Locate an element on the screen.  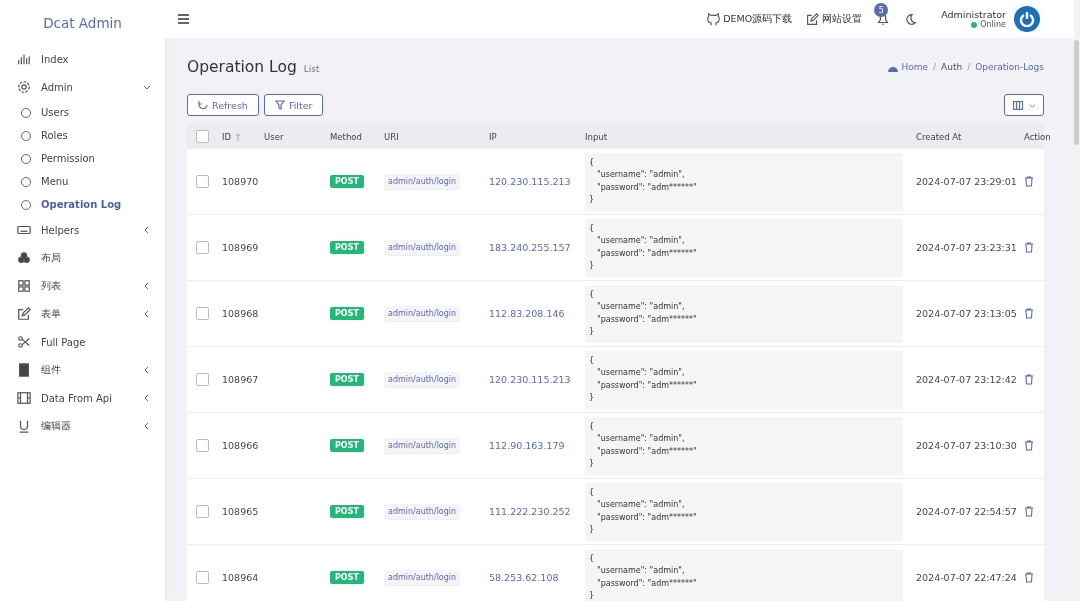
refresh-button: Refresh is located at coordinates (223, 105).